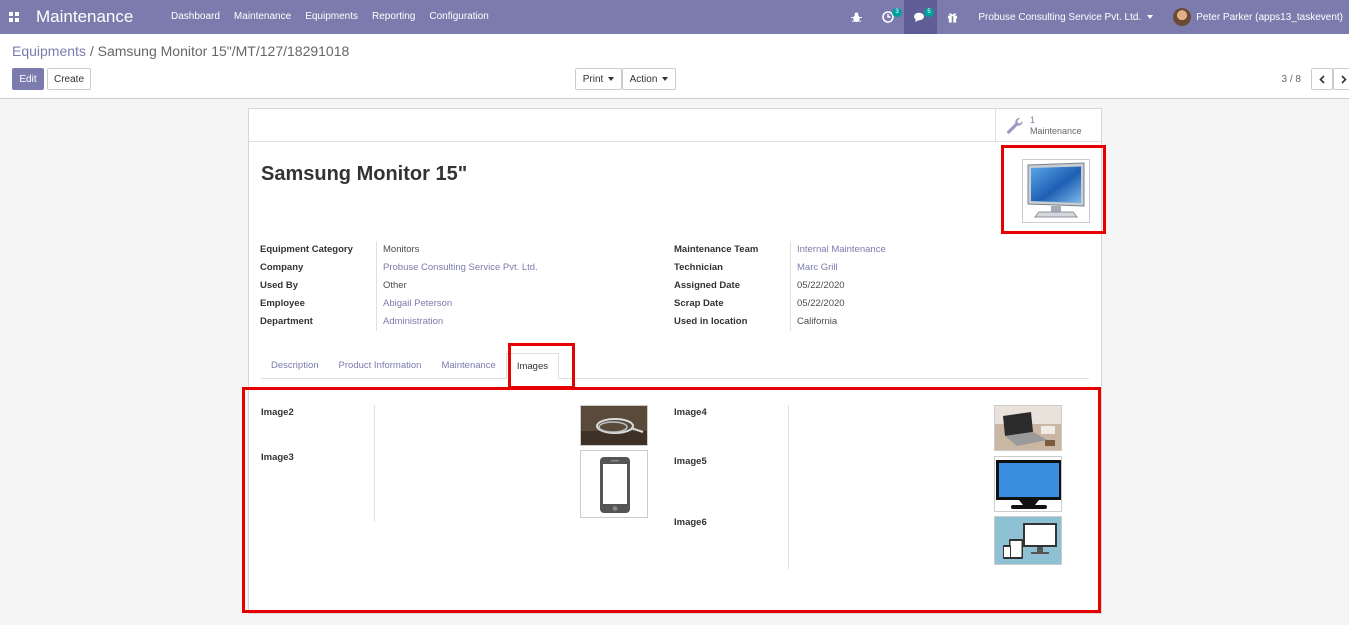 The height and width of the screenshot is (625, 1349). I want to click on chevron-left-icon, so click(1322, 79).